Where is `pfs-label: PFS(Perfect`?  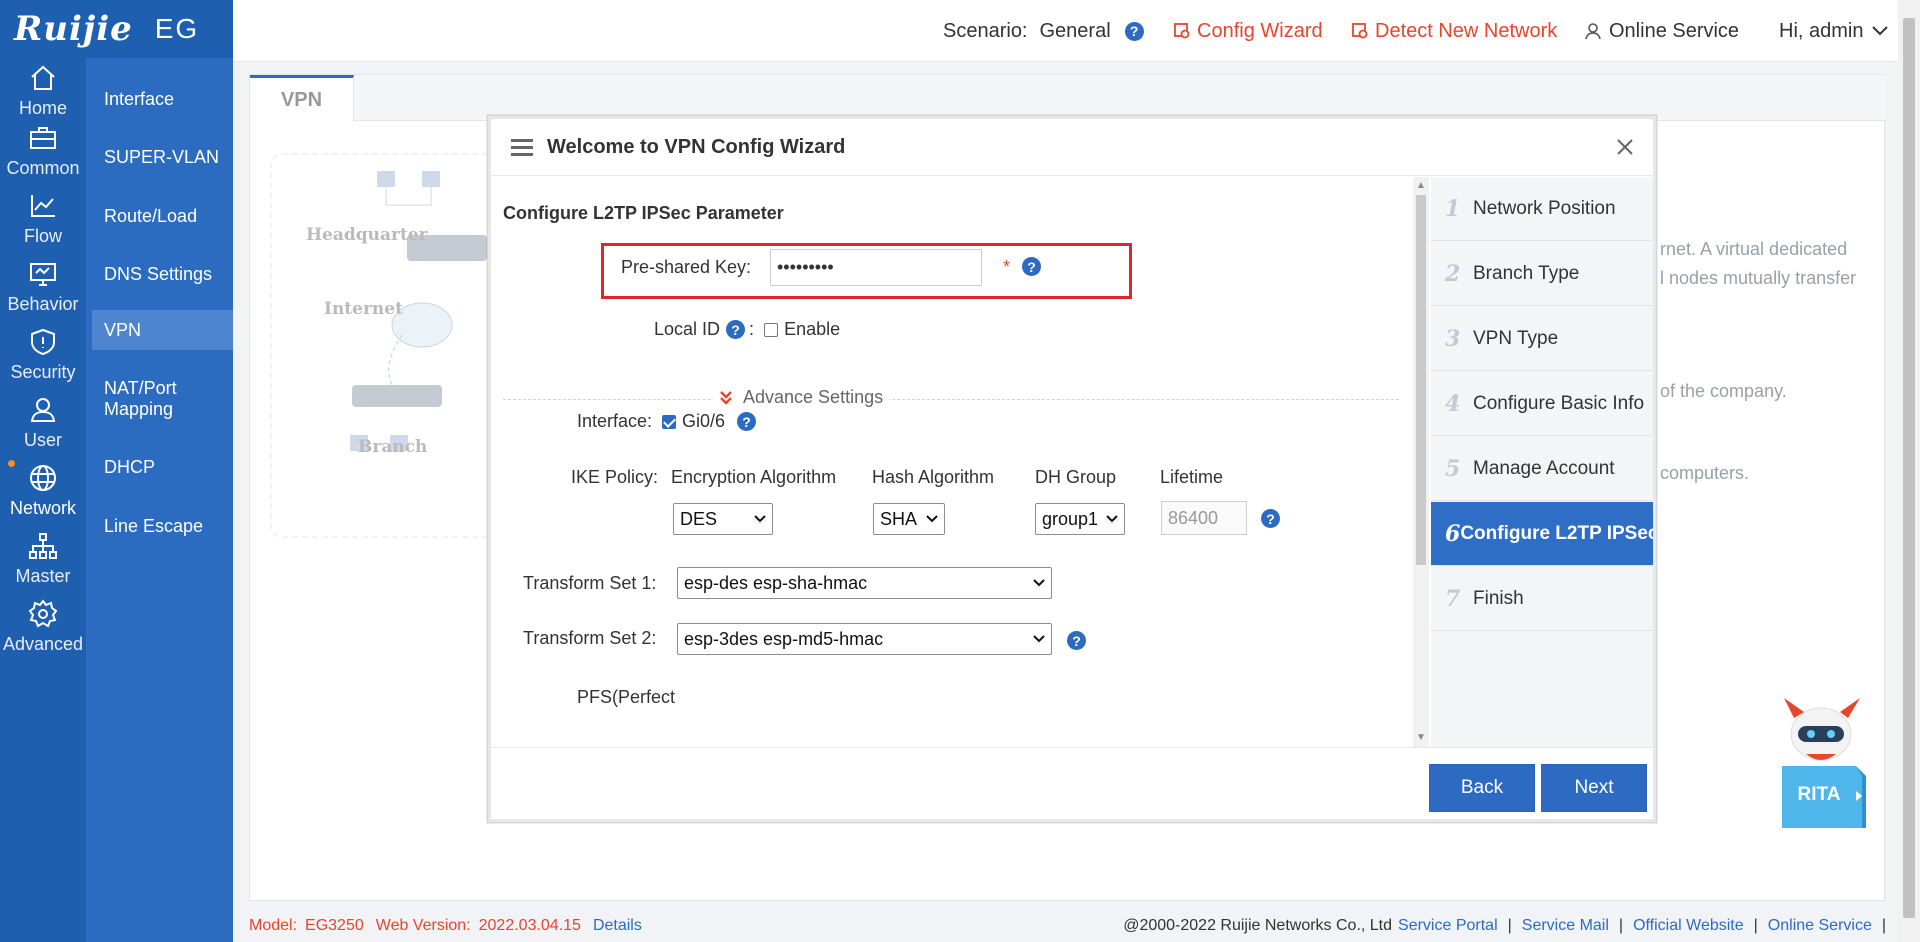
pfs-label: PFS(Perfect is located at coordinates (626, 697).